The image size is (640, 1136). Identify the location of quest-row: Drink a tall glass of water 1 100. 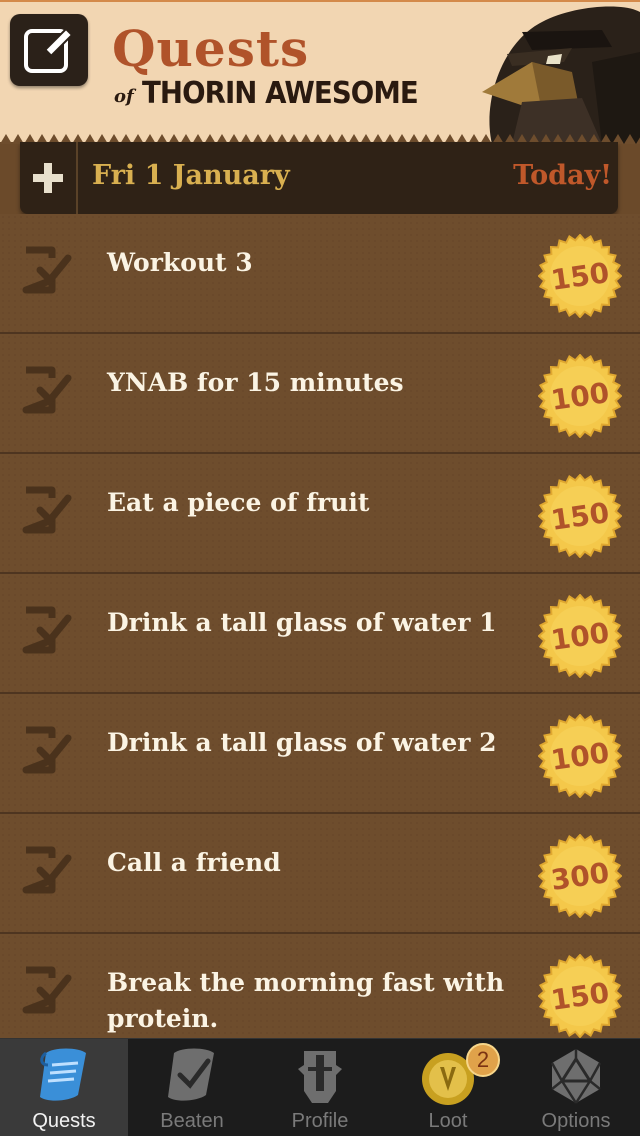
(320, 634).